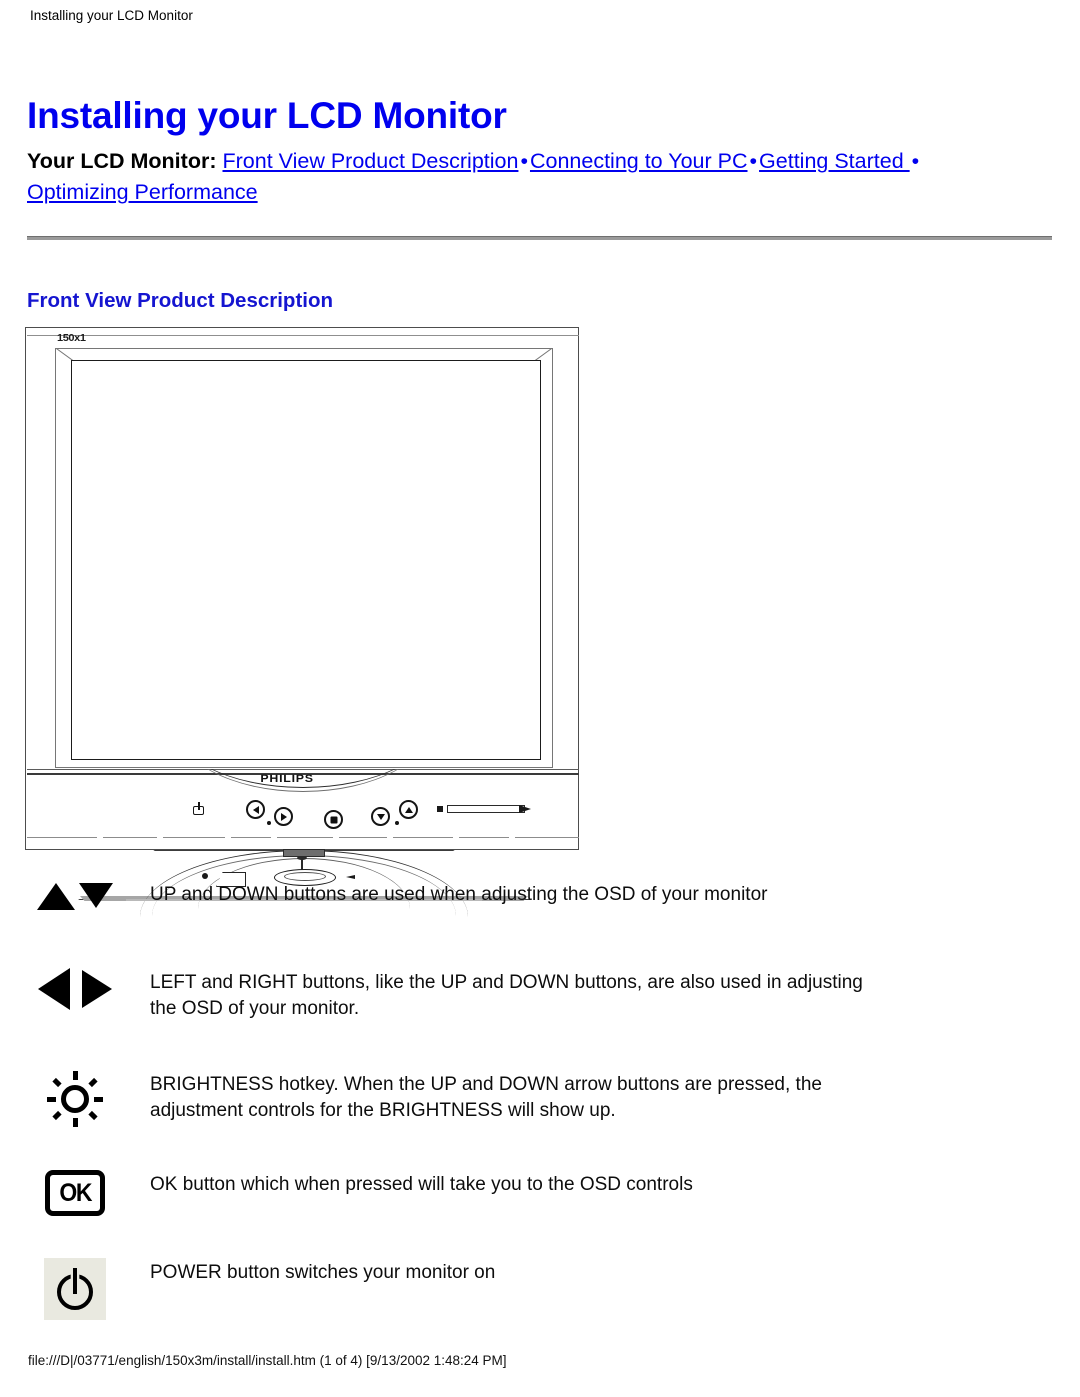 This screenshot has height=1397, width=1080. Describe the element at coordinates (540, 1302) in the screenshot. I see `legend-row-power: POWER button switches your monitor on` at that location.